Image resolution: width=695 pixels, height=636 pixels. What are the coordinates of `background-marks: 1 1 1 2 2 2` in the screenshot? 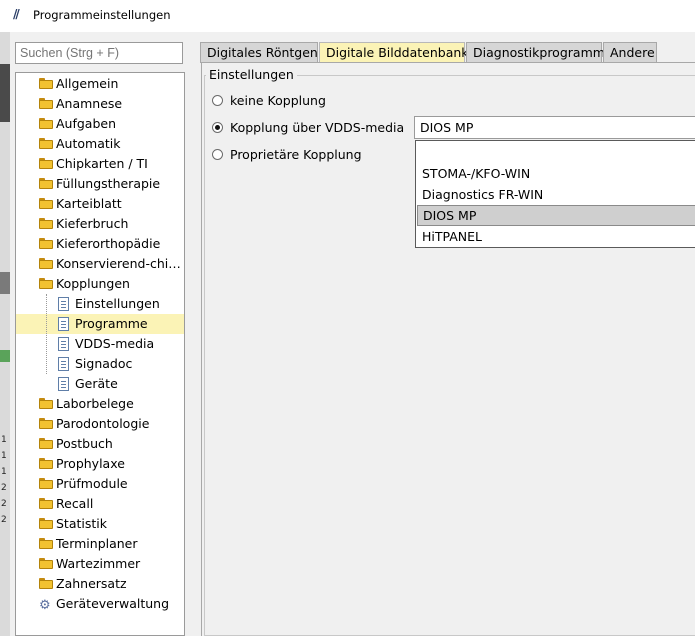 It's located at (5, 480).